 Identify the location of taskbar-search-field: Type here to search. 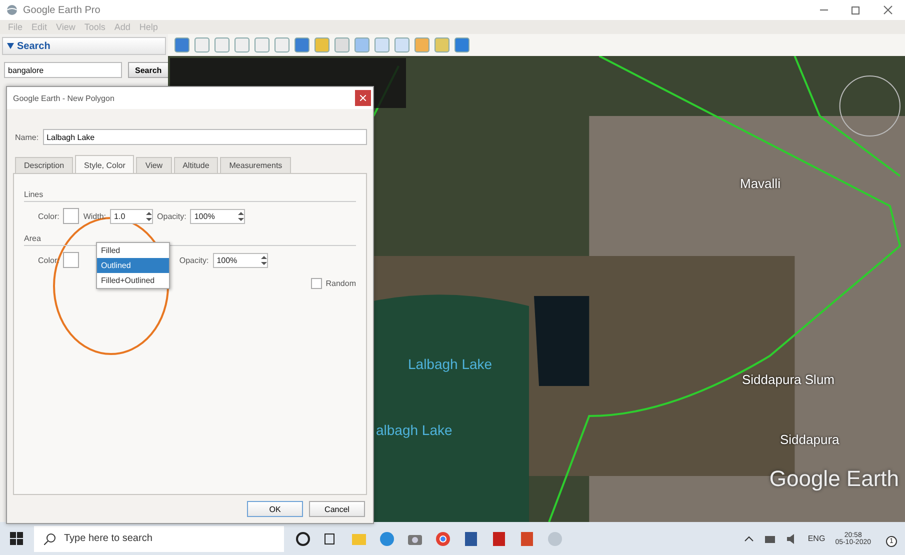
(159, 539).